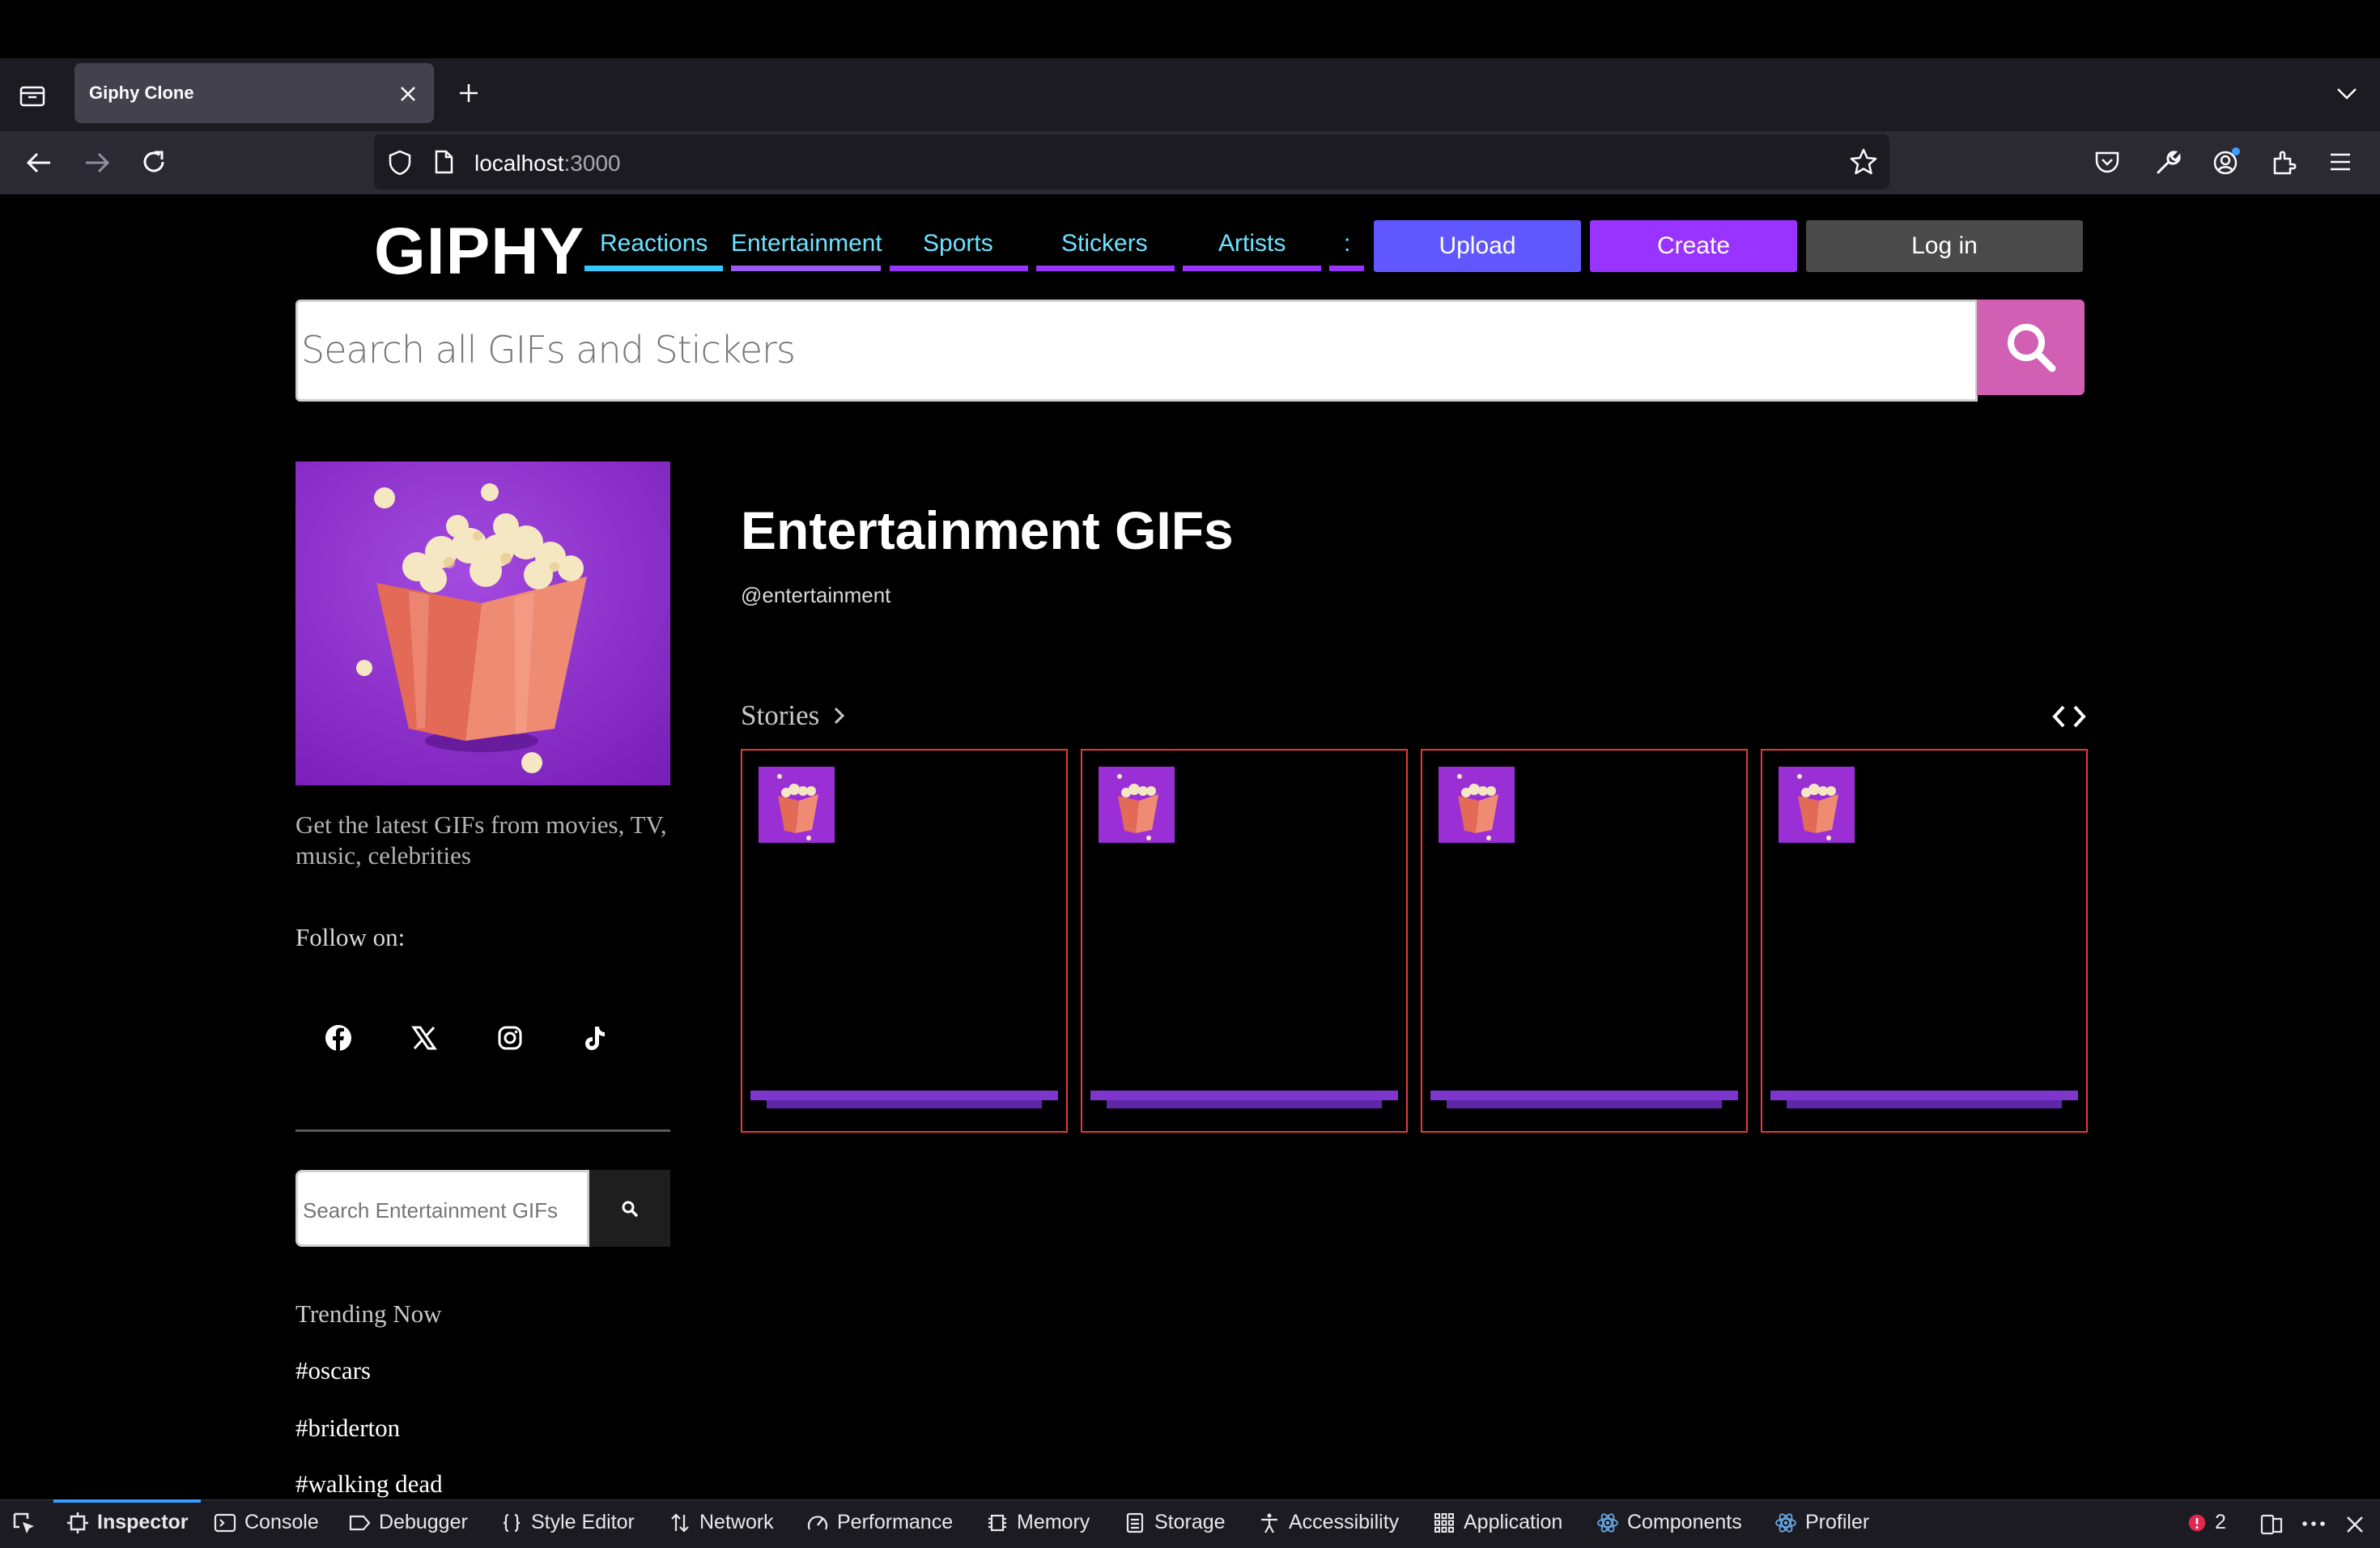 Image resolution: width=2380 pixels, height=1548 pixels. I want to click on menu-icon, so click(2340, 162).